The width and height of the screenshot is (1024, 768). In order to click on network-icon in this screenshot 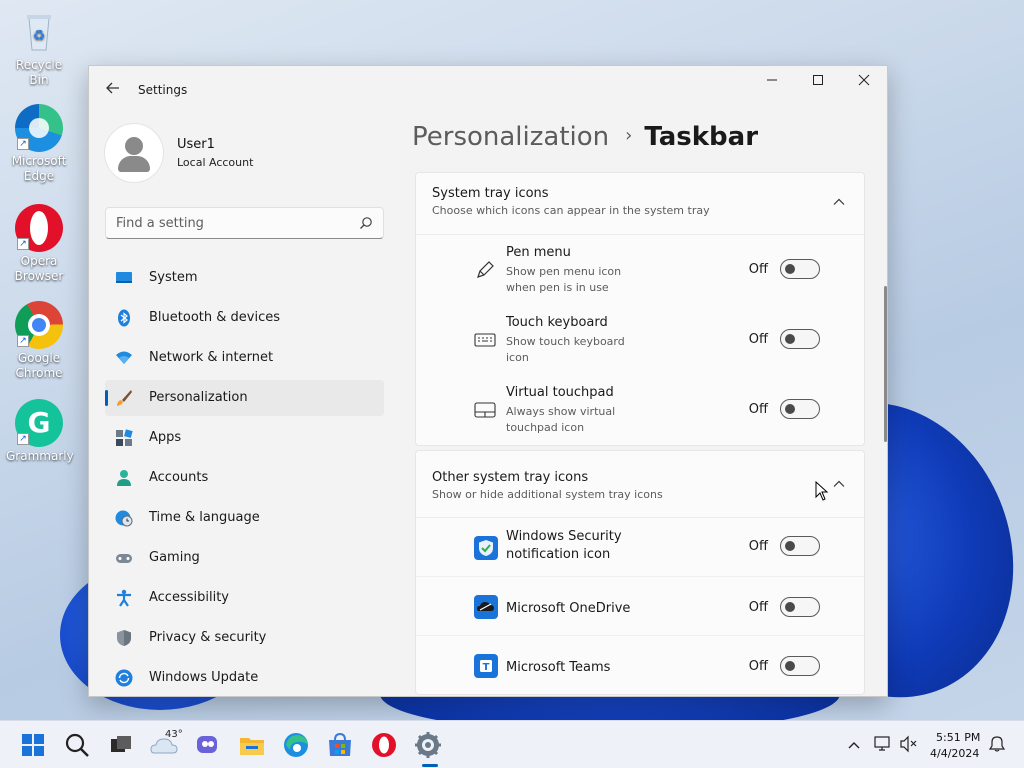, I will do `click(883, 744)`.